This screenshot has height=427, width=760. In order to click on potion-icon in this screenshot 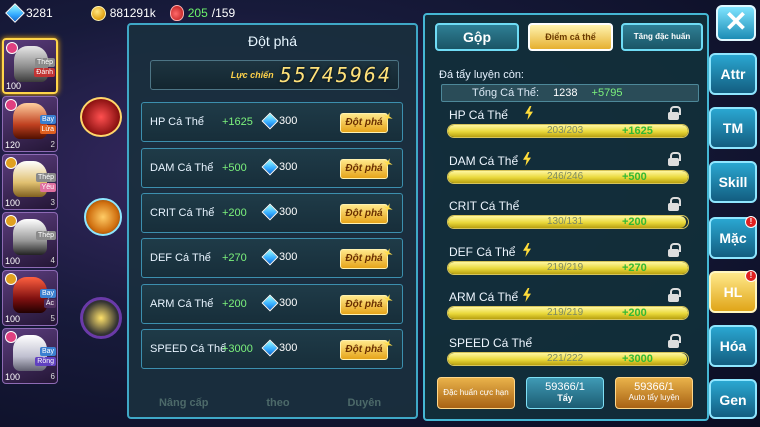, I will do `click(176, 13)`.